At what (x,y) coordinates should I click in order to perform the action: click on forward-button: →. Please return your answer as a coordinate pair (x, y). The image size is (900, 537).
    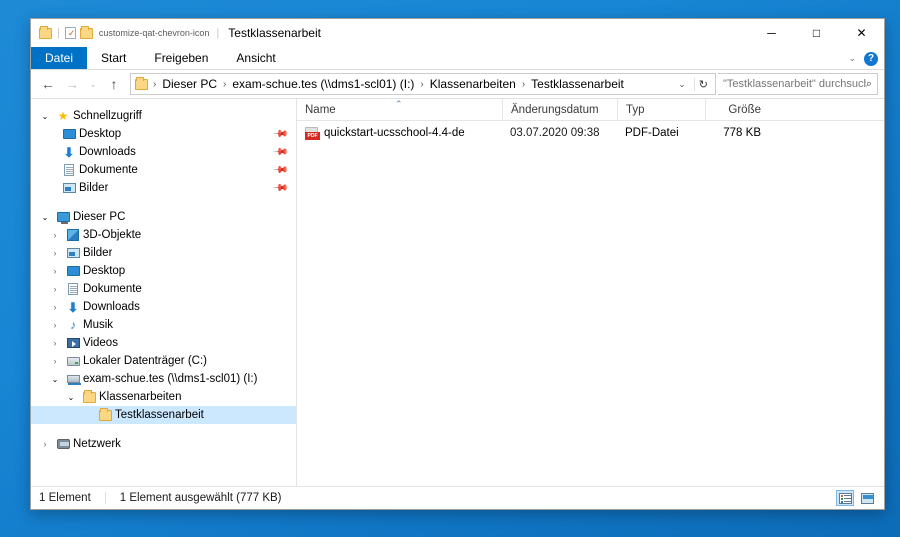
    Looking at the image, I should click on (72, 84).